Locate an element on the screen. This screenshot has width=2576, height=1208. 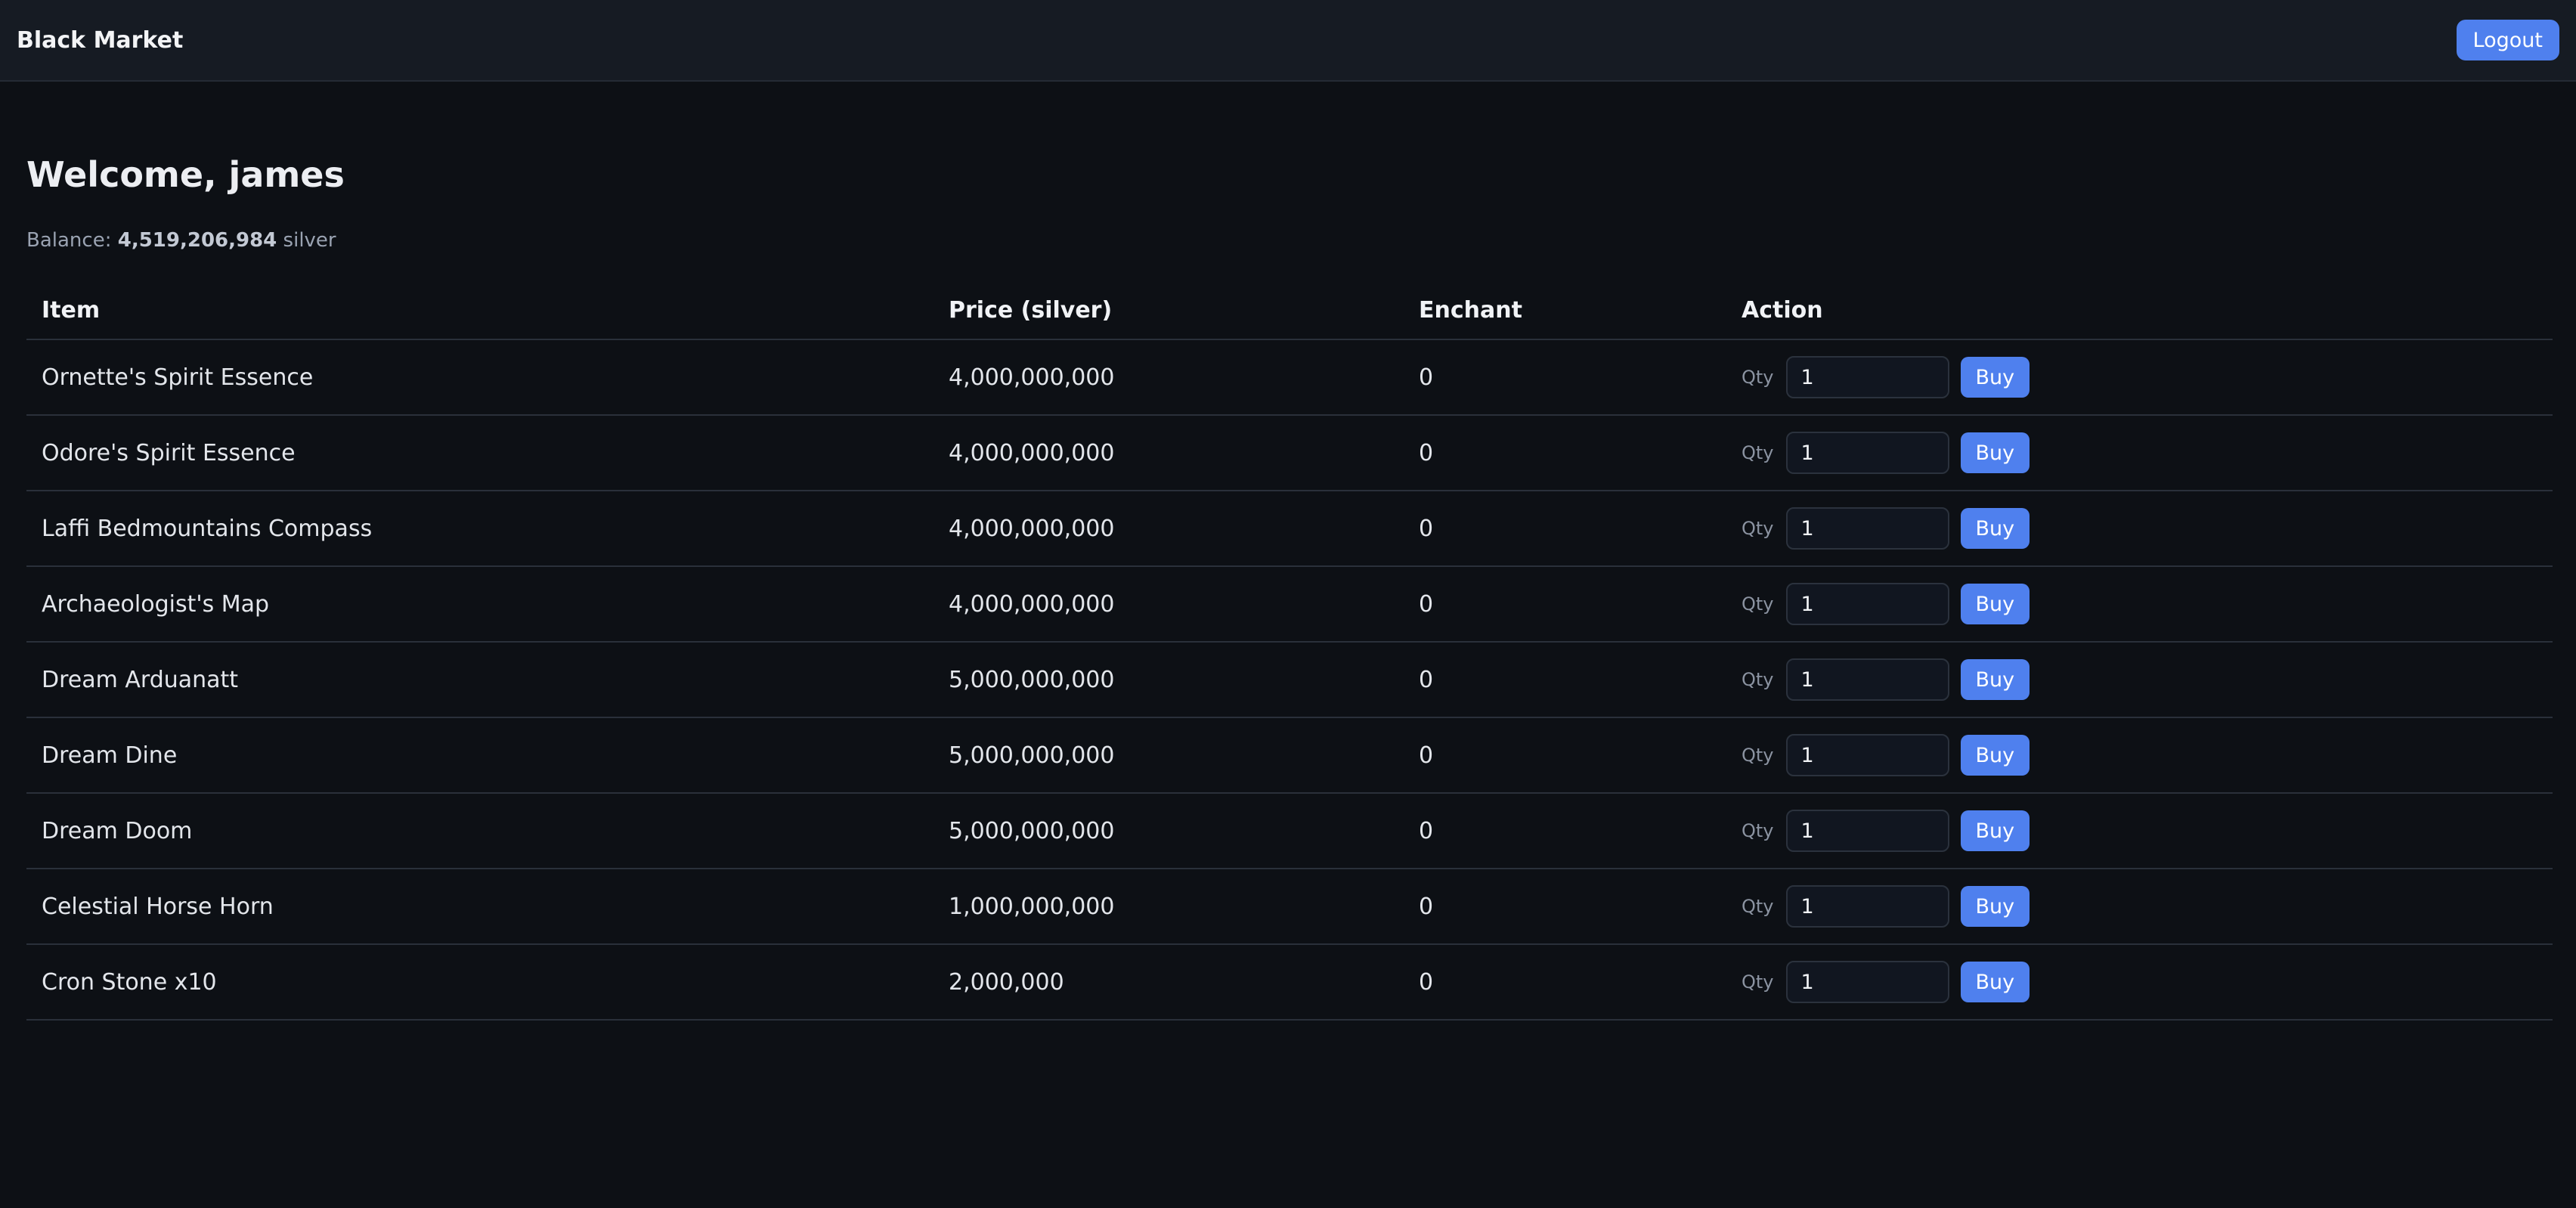
item-name: Cron Stone x10 is located at coordinates (479, 982).